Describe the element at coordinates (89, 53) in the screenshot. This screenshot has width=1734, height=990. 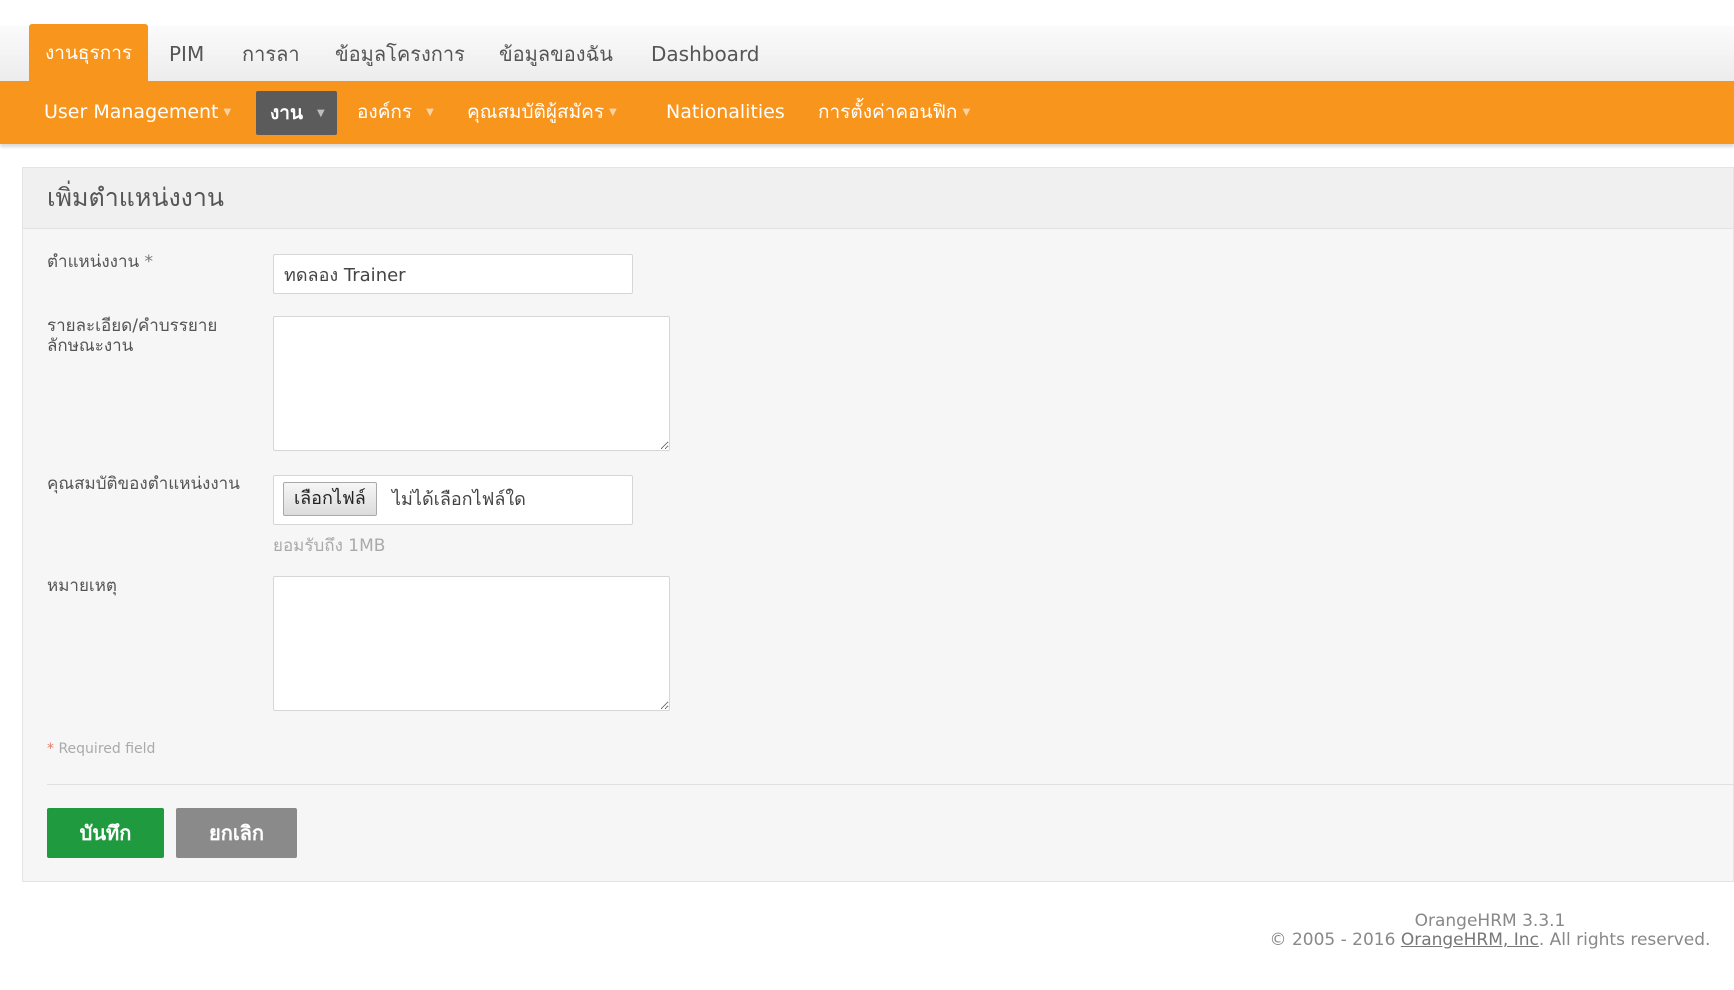
I see `tab-admin: งานธุรการ` at that location.